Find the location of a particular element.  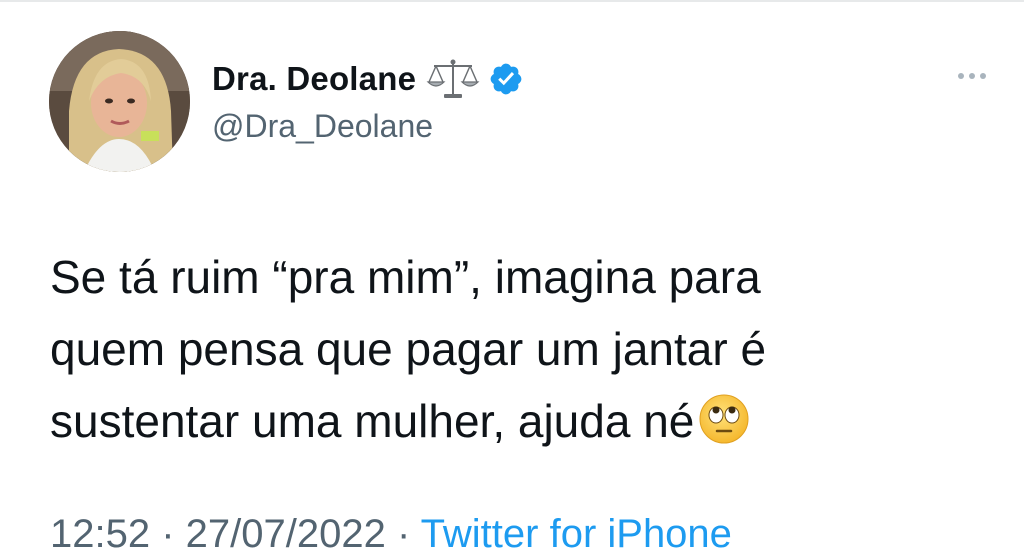

tweet-timestamp: 12:52 · 27/07/2022 · is located at coordinates (235, 534).